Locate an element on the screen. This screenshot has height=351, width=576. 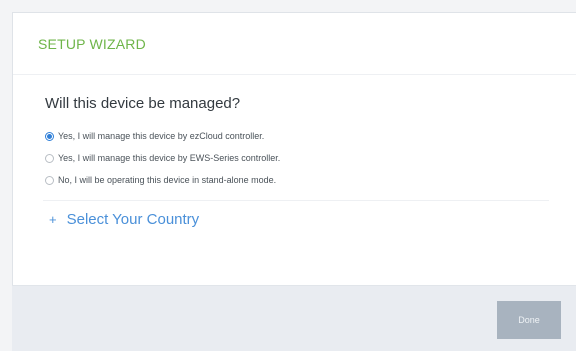
select-country-label: Select Your Country is located at coordinates (133, 219).